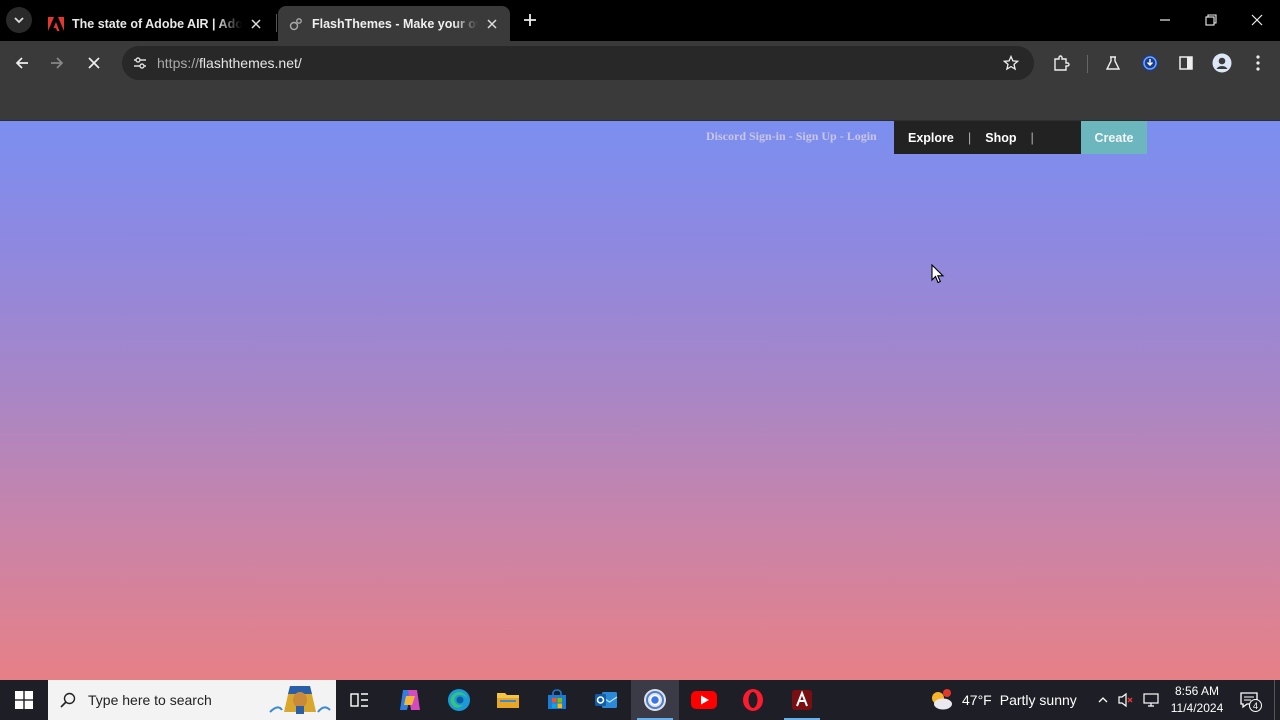 The image size is (1280, 720). I want to click on extensions-button, so click(1061, 63).